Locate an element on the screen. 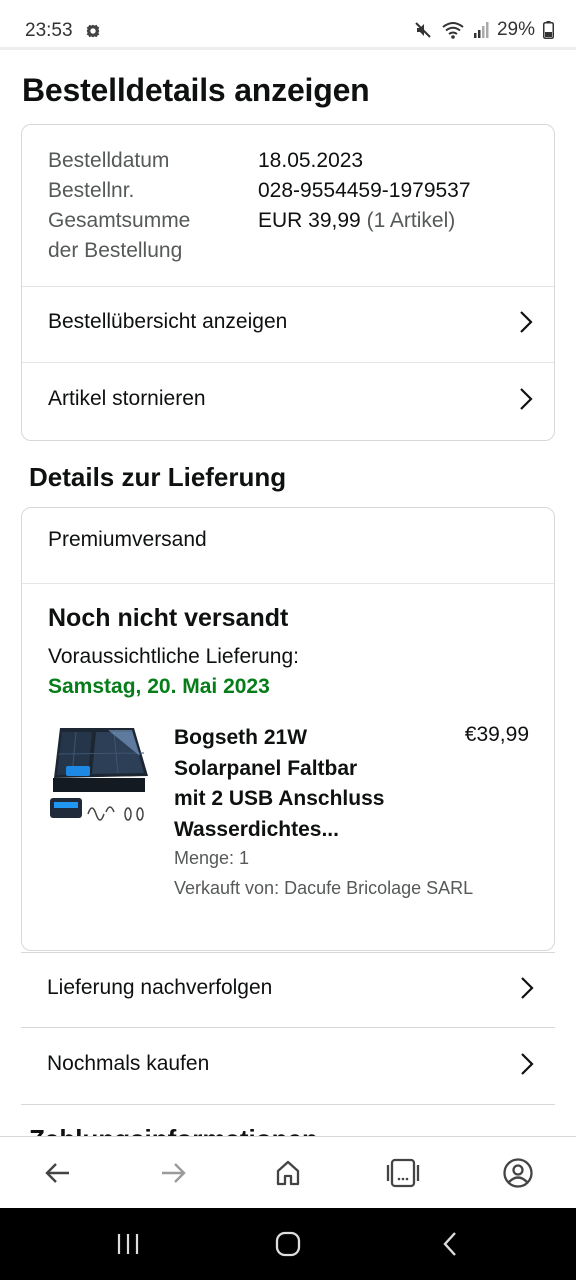 Image resolution: width=576 pixels, height=1280 pixels. system-nav-bar is located at coordinates (288, 1244).